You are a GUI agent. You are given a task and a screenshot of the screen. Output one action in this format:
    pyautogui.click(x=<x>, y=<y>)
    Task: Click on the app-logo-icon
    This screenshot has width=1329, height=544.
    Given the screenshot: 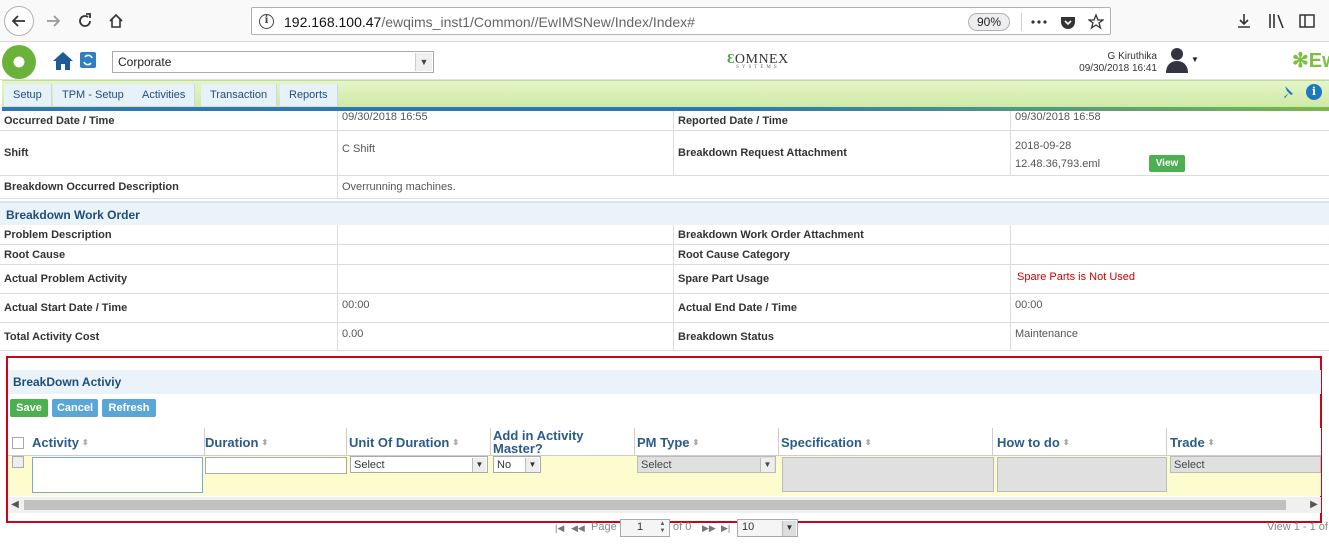 What is the action you would take?
    pyautogui.click(x=19, y=62)
    